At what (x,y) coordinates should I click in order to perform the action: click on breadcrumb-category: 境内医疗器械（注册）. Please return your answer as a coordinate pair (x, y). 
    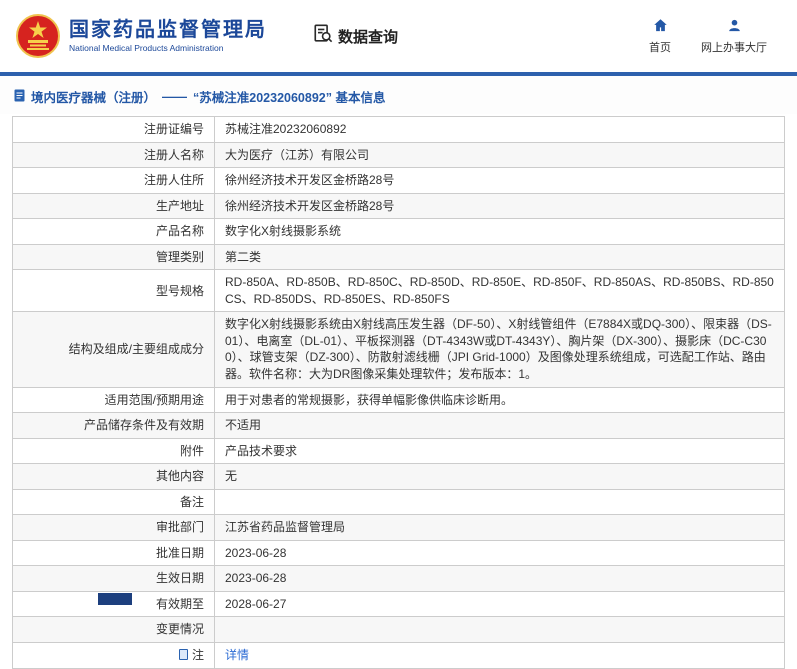
    Looking at the image, I should click on (93, 96).